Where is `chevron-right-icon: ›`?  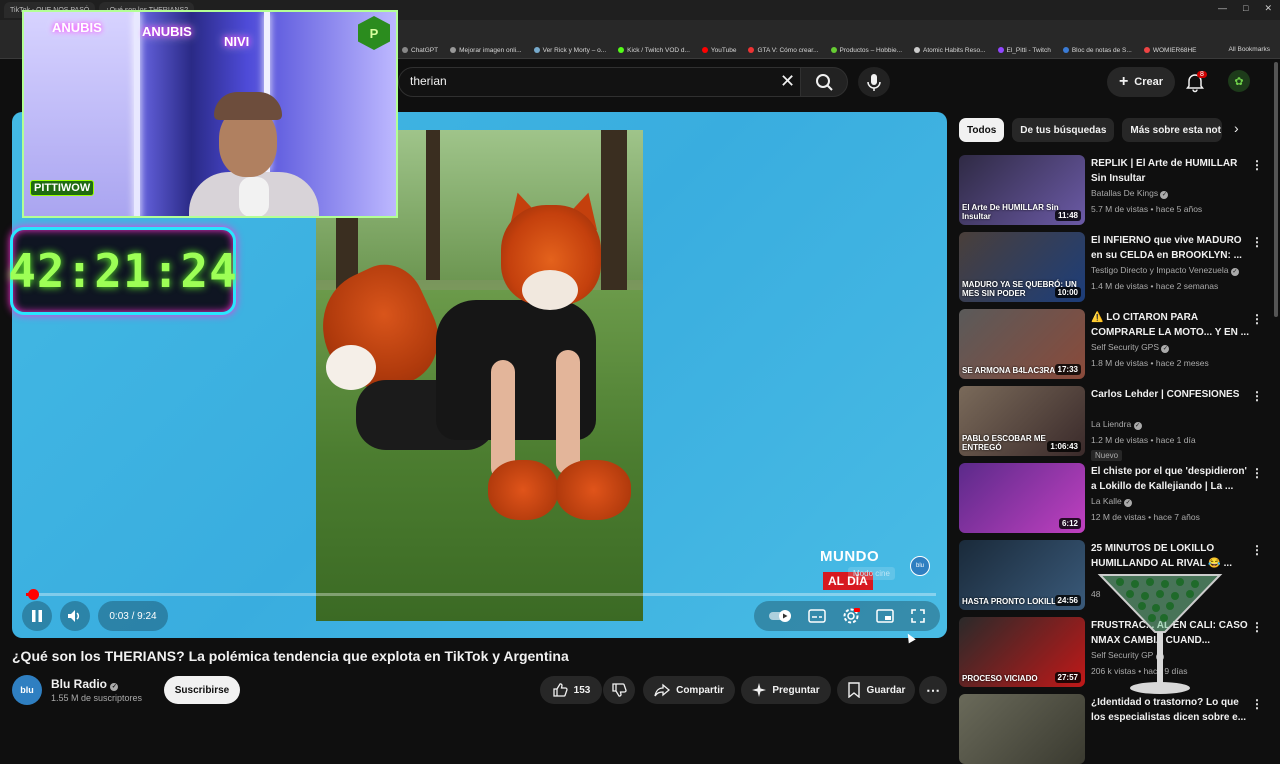 chevron-right-icon: › is located at coordinates (1236, 128).